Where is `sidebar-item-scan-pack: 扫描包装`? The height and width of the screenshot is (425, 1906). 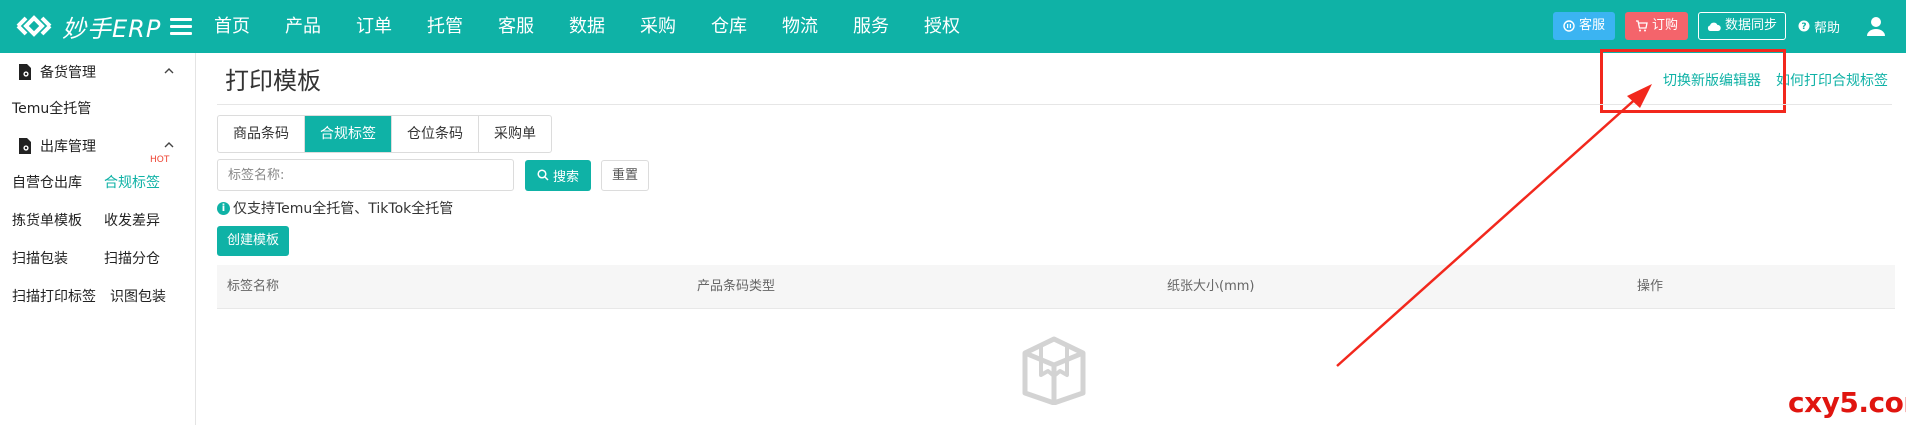 sidebar-item-scan-pack: 扫描包装 is located at coordinates (58, 259).